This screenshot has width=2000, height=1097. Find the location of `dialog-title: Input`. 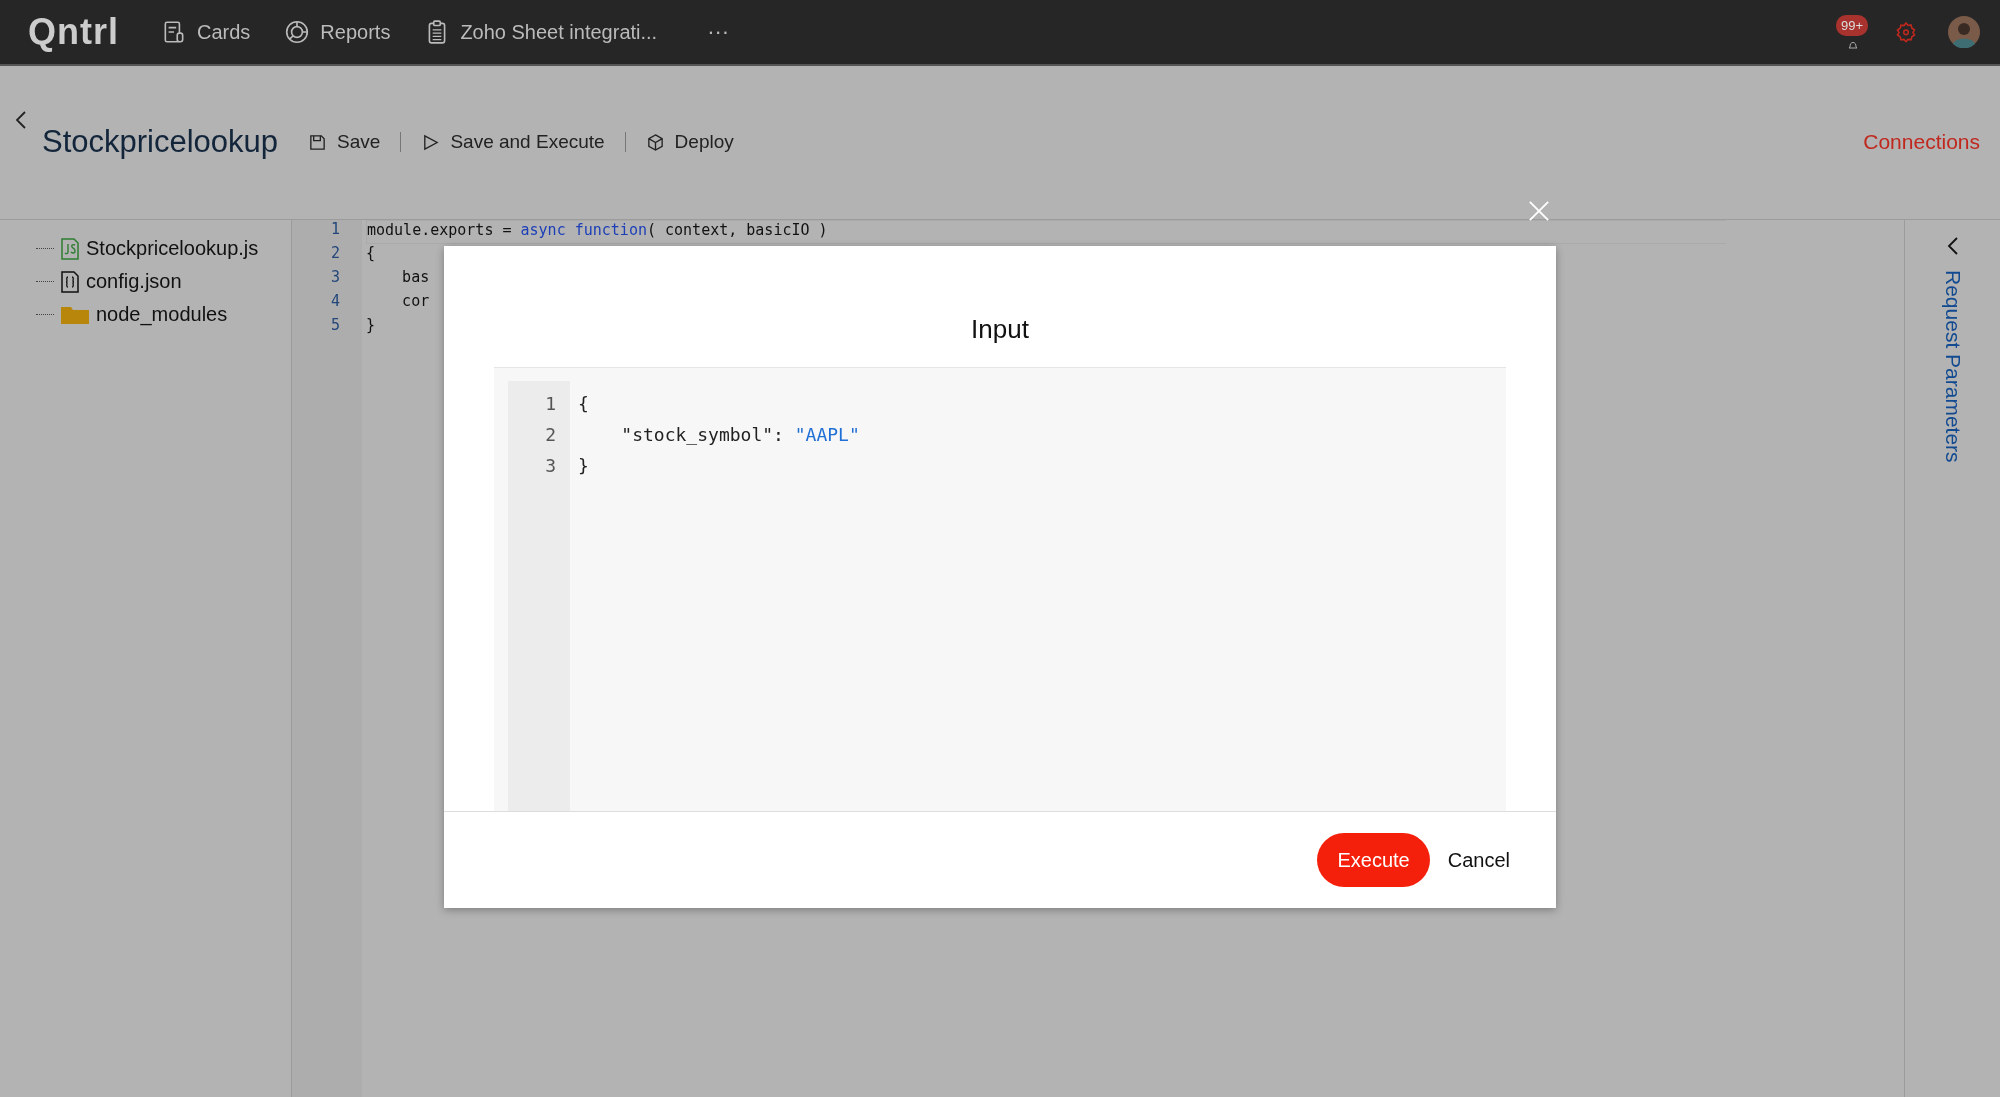

dialog-title: Input is located at coordinates (1000, 329).